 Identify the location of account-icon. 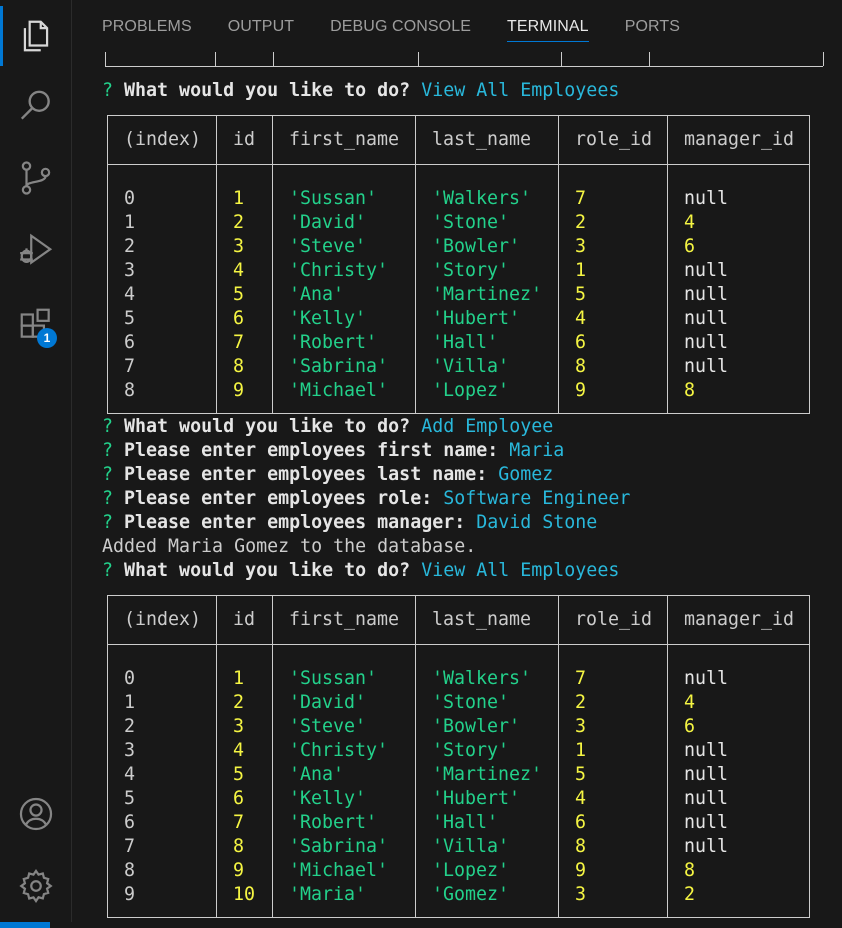
(35, 814).